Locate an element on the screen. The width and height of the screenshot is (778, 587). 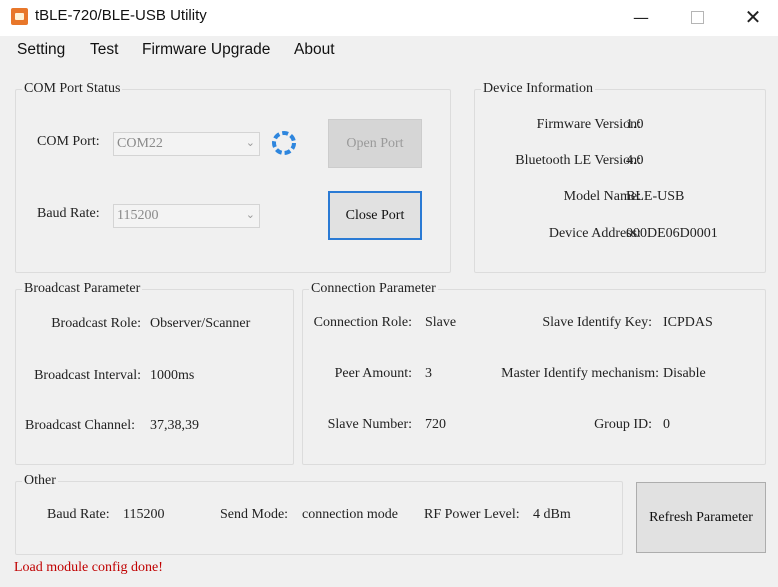
firmware-version-value: 1.0 is located at coordinates (635, 124).